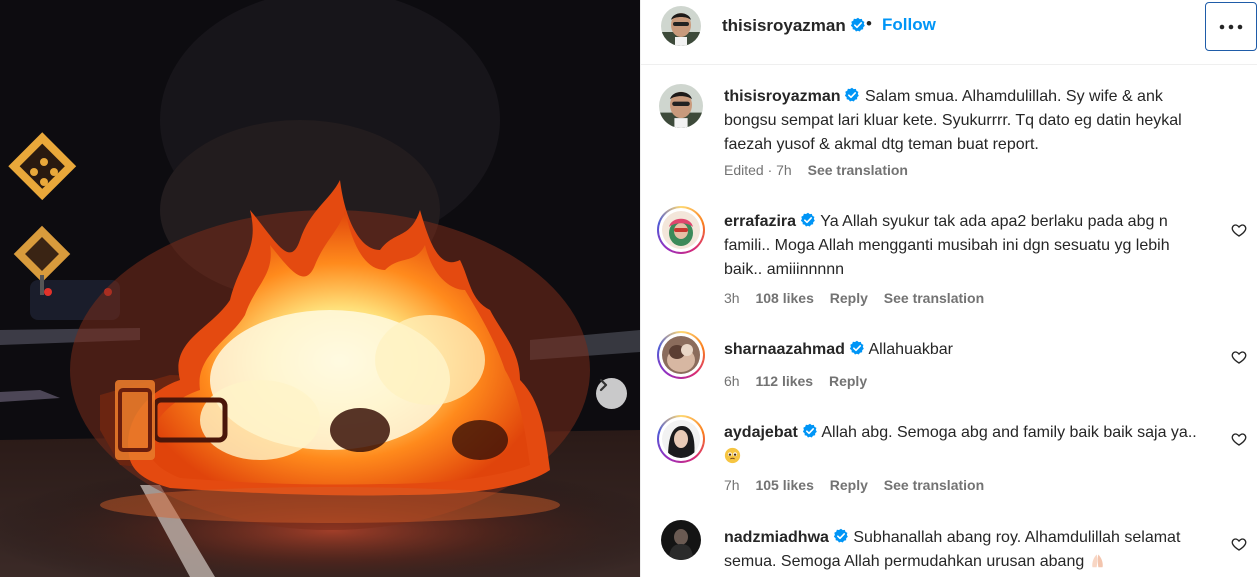 The height and width of the screenshot is (577, 1257). I want to click on author-avatar, so click(681, 26).